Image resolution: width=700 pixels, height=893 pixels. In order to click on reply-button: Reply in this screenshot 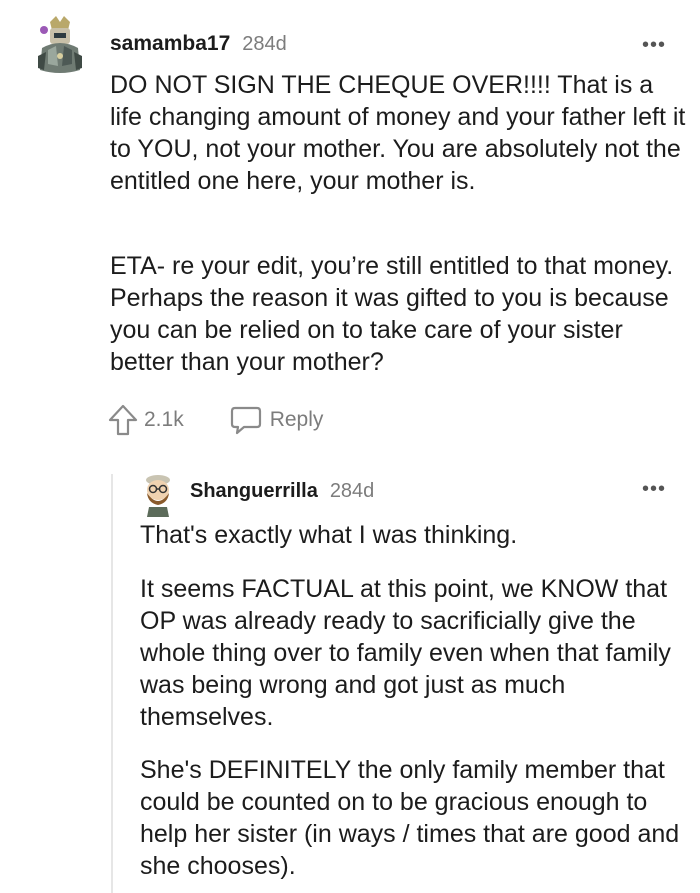, I will do `click(277, 420)`.